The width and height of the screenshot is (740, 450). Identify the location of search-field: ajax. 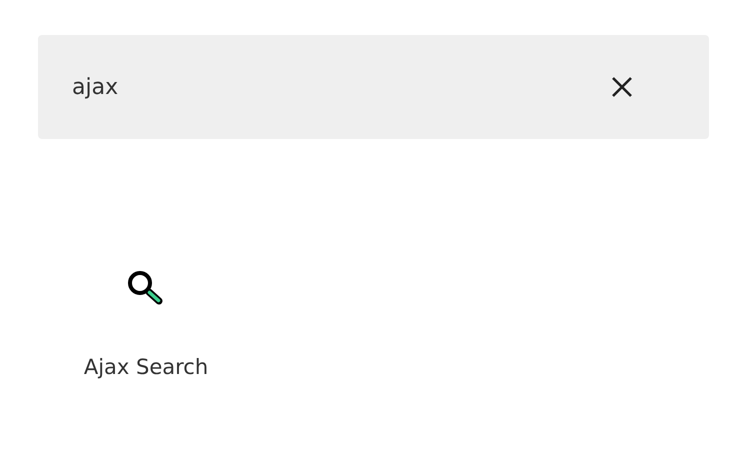
(340, 87).